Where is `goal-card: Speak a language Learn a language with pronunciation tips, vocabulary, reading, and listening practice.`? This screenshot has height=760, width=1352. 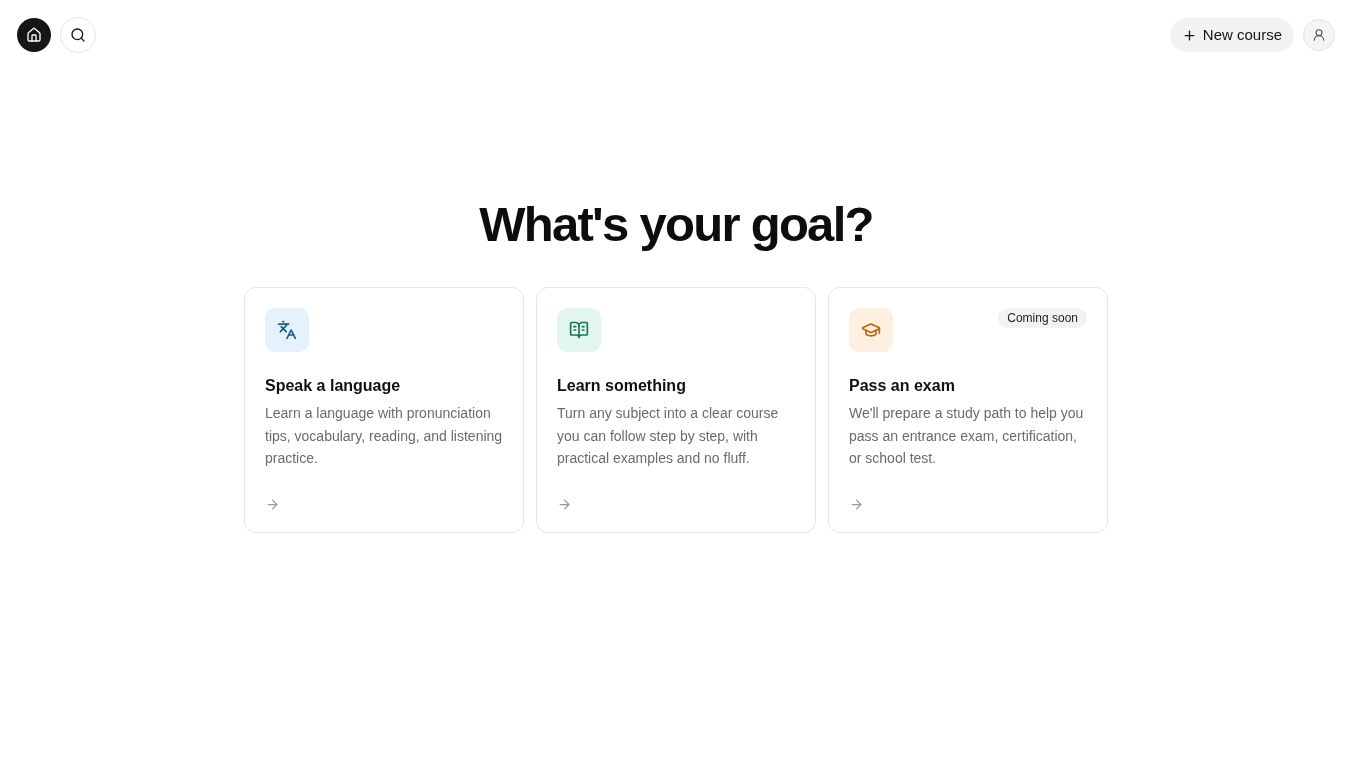 goal-card: Speak a language Learn a language with pronunciation tips, vocabulary, reading, and listening practice. is located at coordinates (384, 410).